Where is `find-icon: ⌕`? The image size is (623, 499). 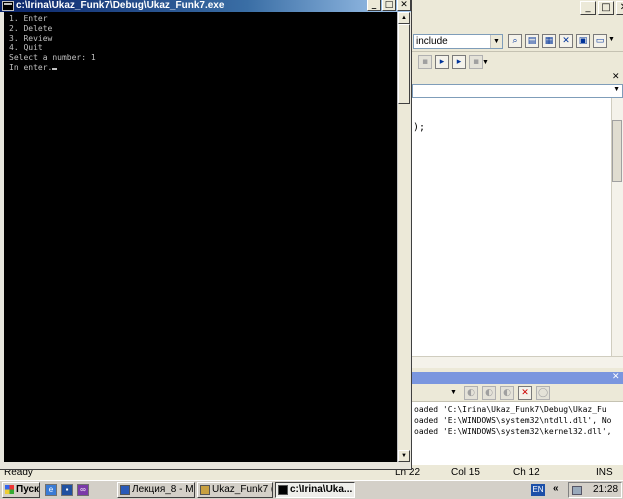 find-icon: ⌕ is located at coordinates (515, 41).